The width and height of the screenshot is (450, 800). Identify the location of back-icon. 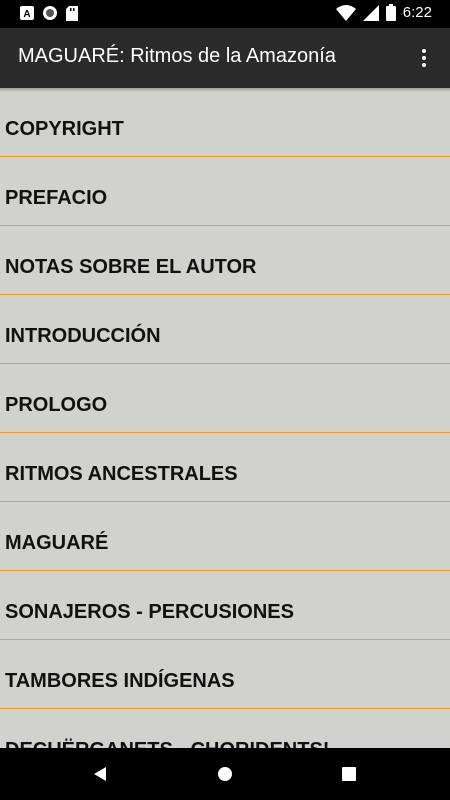
(100, 774).